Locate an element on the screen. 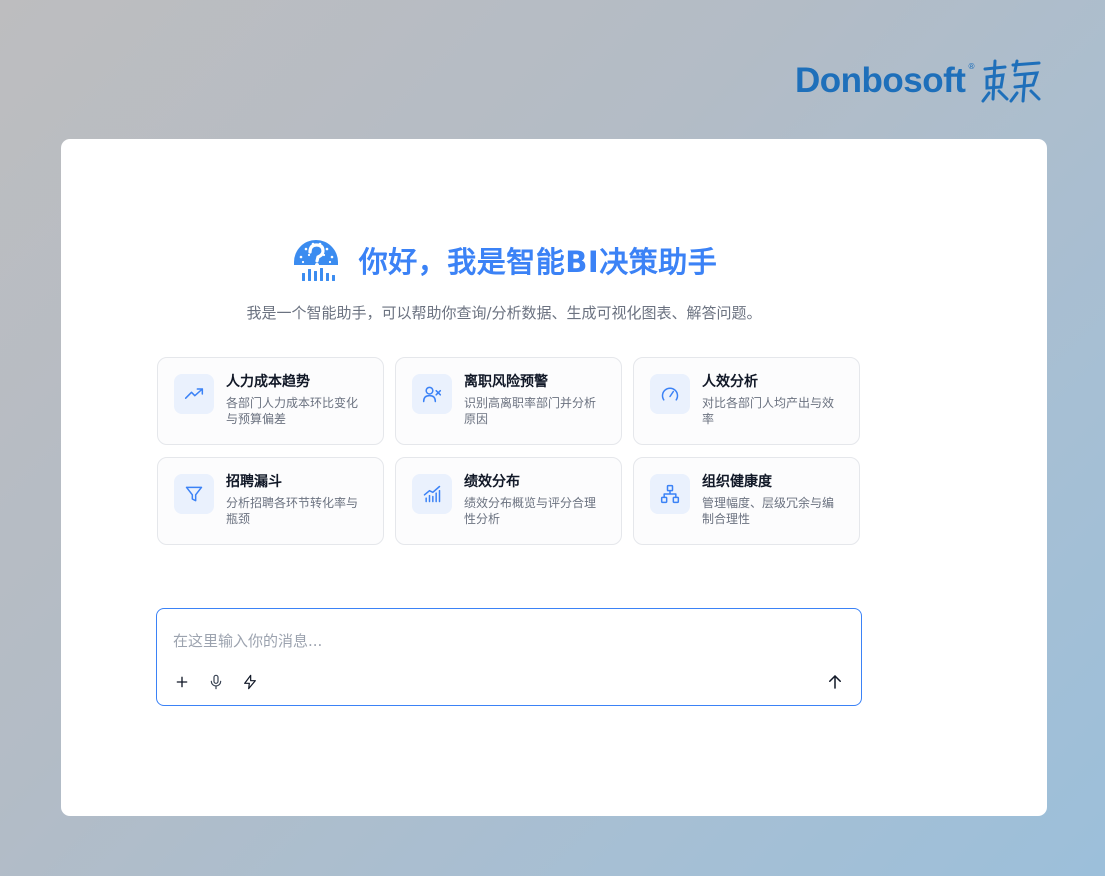 The width and height of the screenshot is (1105, 876). user-x-icon is located at coordinates (432, 394).